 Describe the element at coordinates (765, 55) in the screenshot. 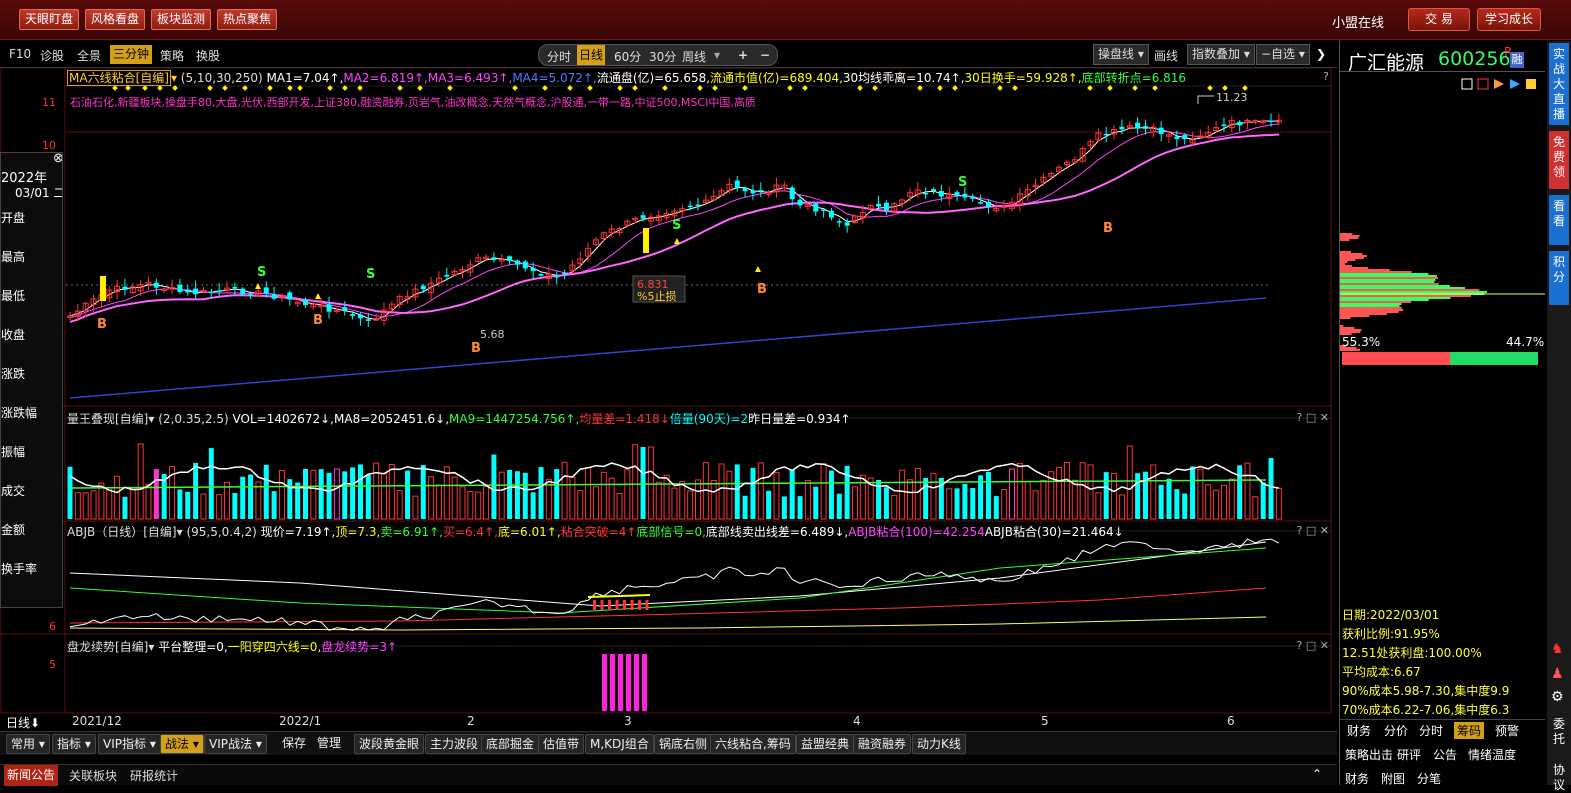

I see `zoom-out-icon: −` at that location.